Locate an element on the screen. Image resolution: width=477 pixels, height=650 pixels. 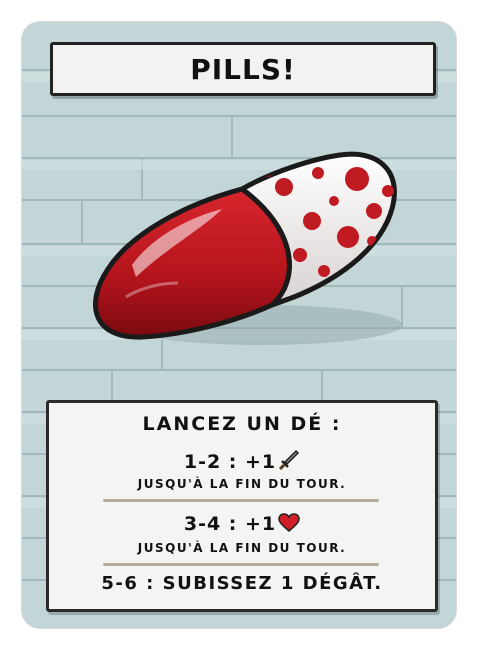
rule-roll-1-2: 1-2 : +1 is located at coordinates (242, 461).